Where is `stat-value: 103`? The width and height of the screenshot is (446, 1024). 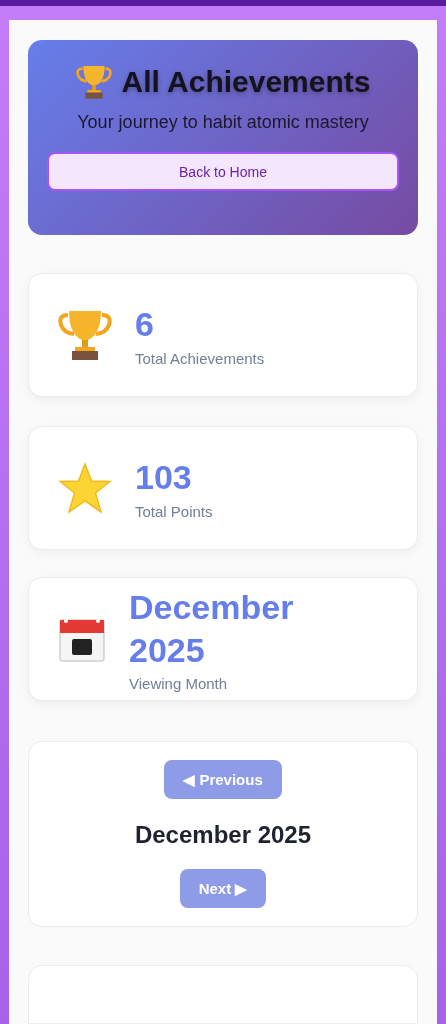 stat-value: 103 is located at coordinates (164, 478).